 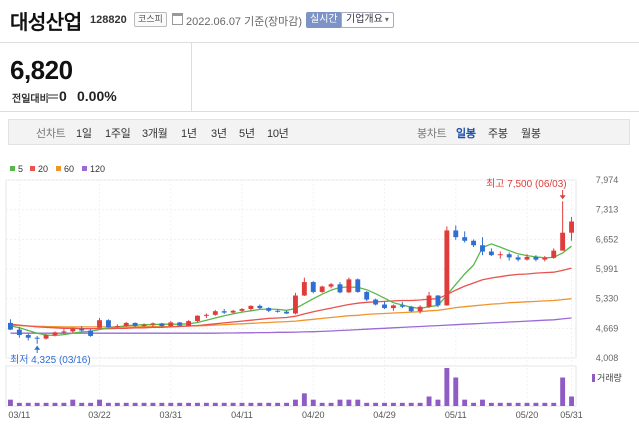 I want to click on x-tick-label: 03/11, so click(x=19, y=415).